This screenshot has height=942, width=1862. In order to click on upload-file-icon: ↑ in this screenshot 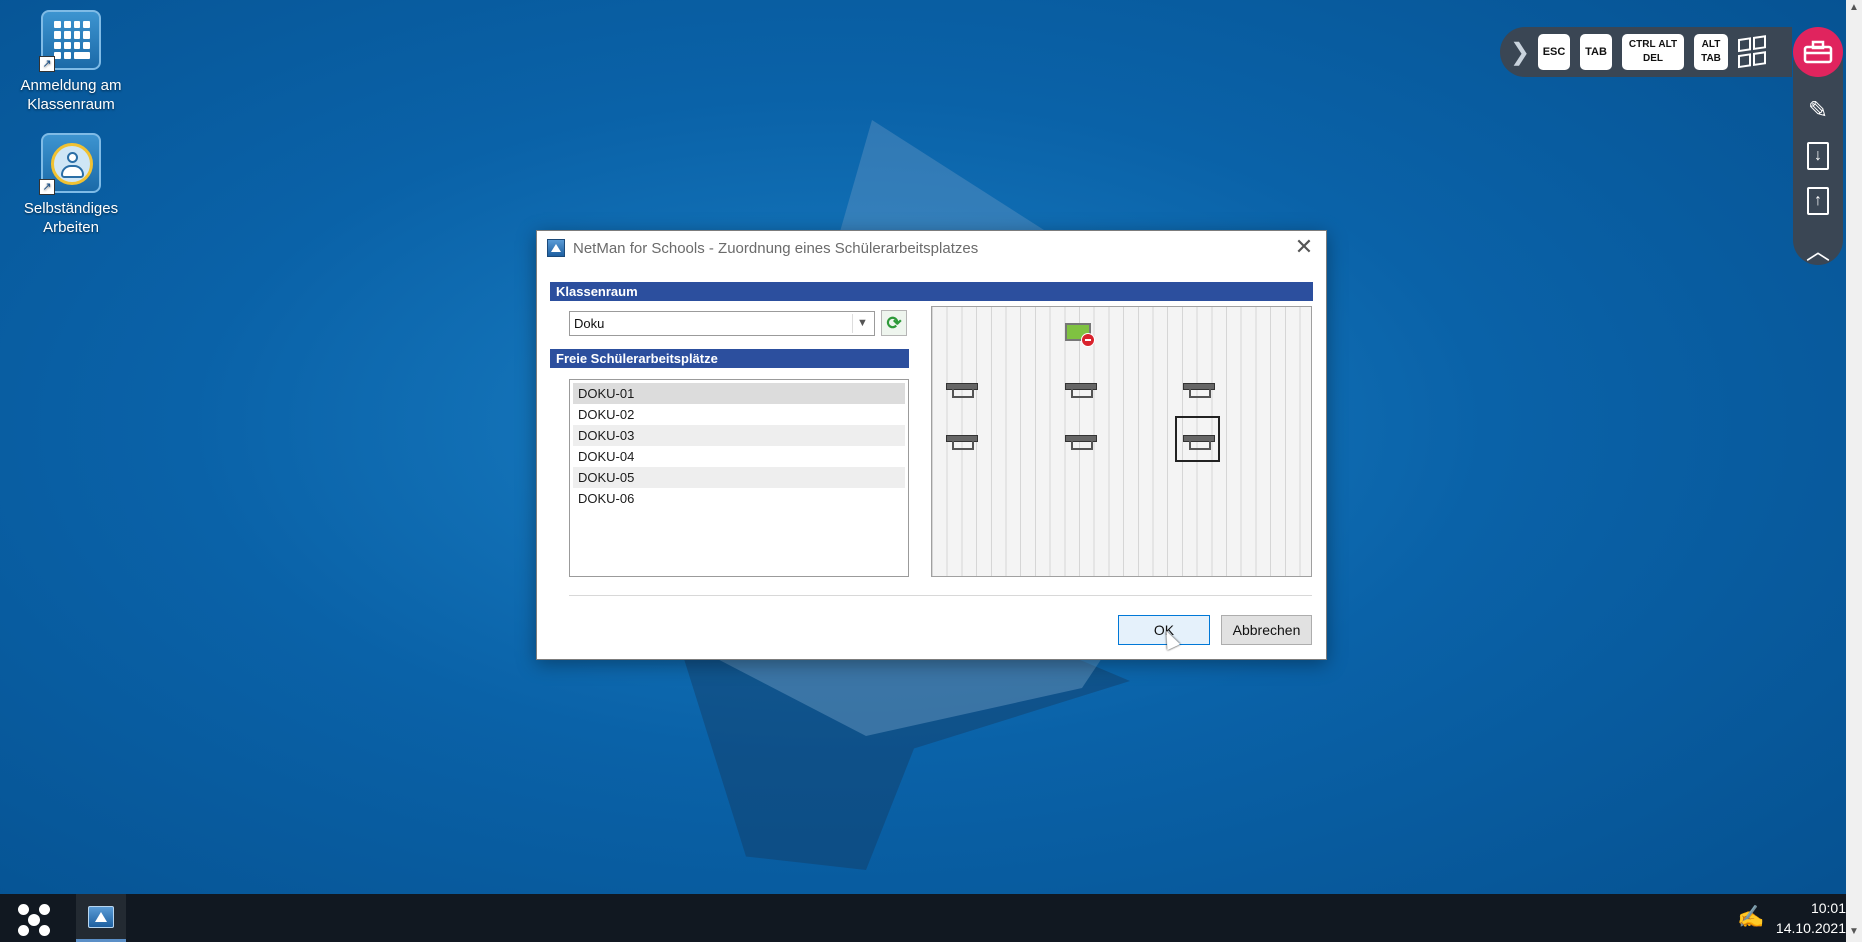, I will do `click(1818, 200)`.